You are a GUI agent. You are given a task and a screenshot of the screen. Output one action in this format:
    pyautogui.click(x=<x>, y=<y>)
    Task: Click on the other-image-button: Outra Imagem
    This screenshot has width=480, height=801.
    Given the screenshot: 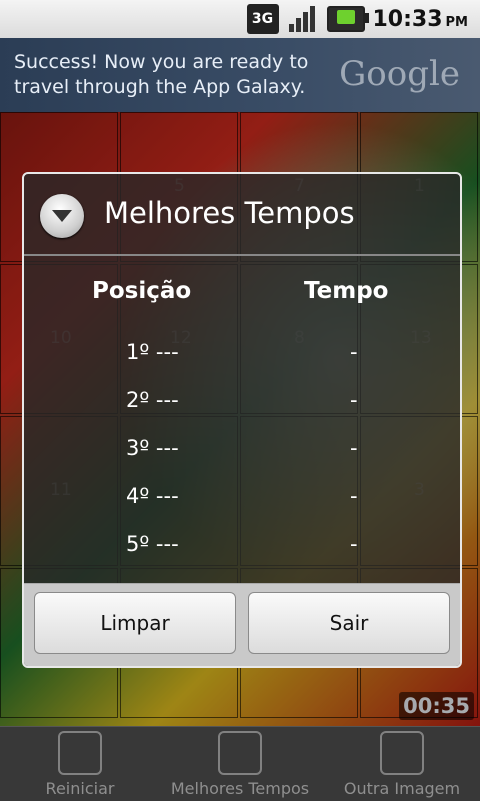 What is the action you would take?
    pyautogui.click(x=402, y=764)
    